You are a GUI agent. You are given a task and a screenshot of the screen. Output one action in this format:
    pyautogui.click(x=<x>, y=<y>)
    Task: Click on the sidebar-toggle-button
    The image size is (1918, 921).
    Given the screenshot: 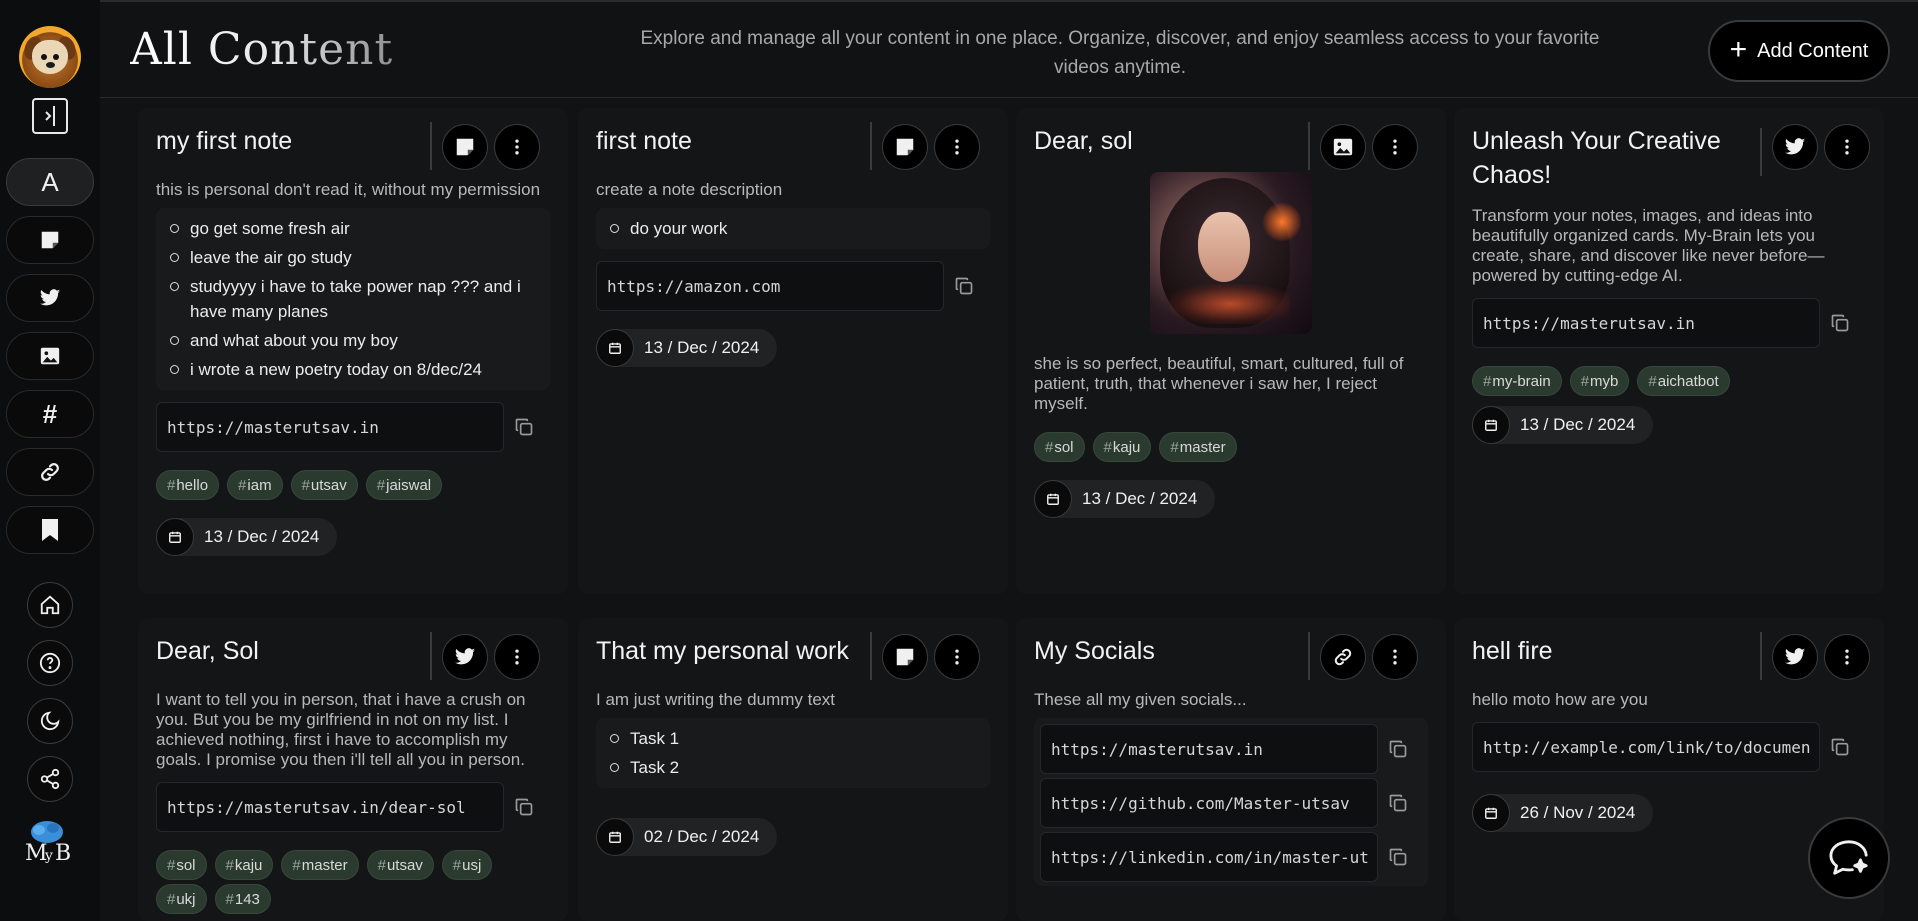 What is the action you would take?
    pyautogui.click(x=50, y=116)
    